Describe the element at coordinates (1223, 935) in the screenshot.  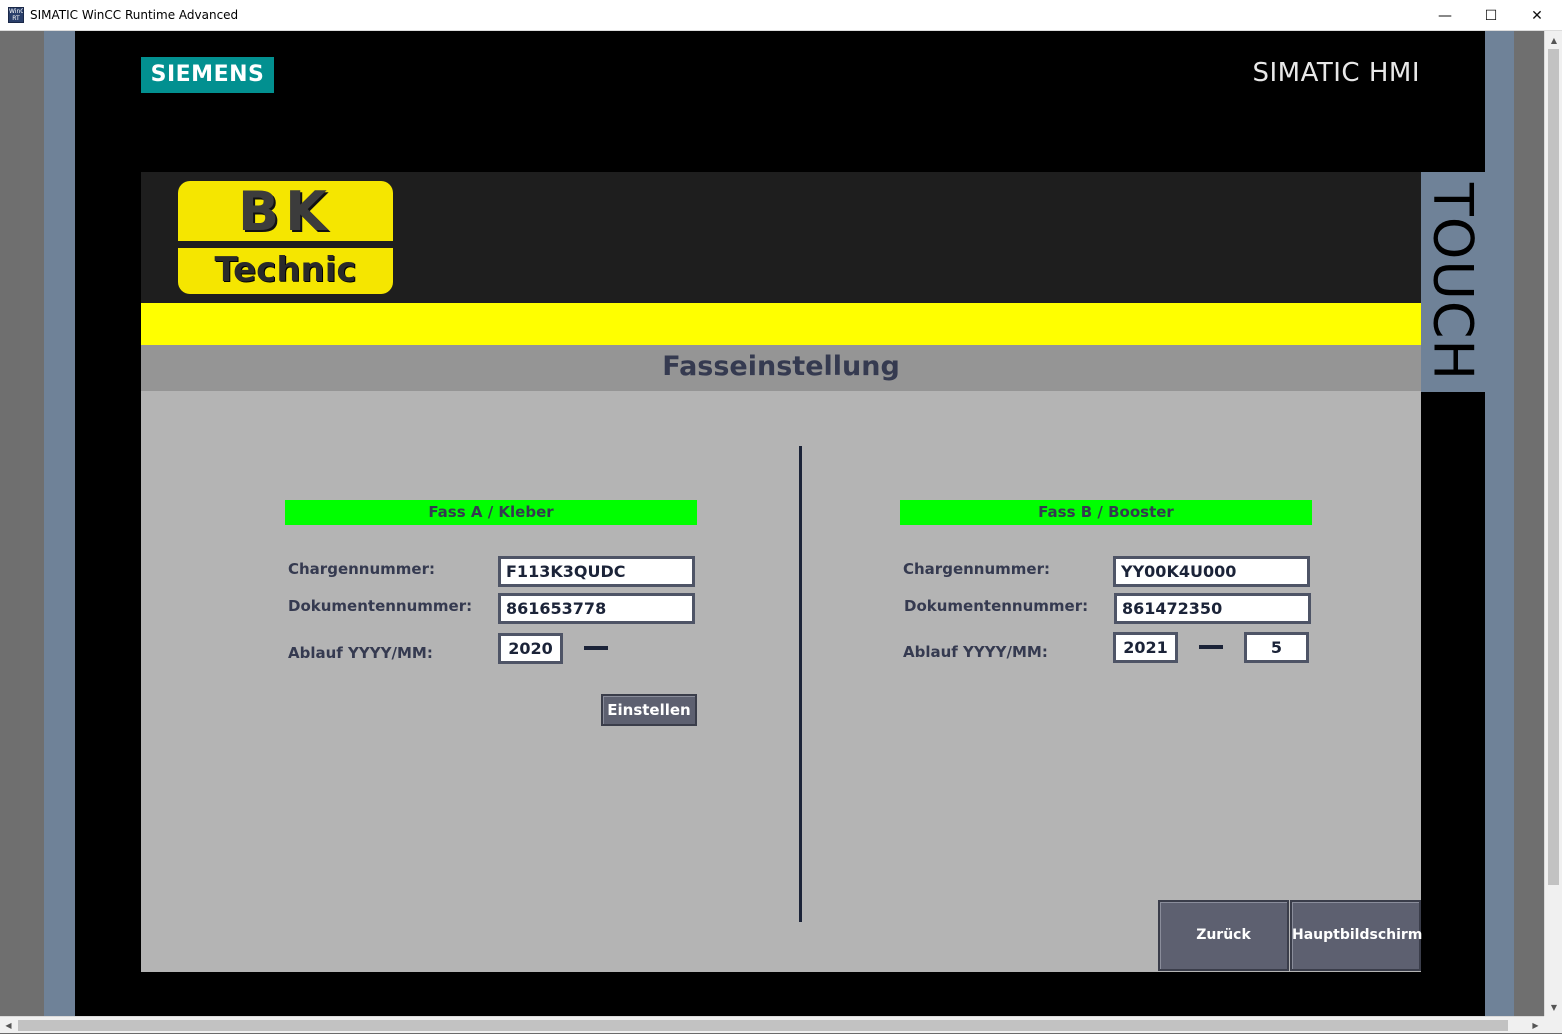
I see `back-button: Zurück` at that location.